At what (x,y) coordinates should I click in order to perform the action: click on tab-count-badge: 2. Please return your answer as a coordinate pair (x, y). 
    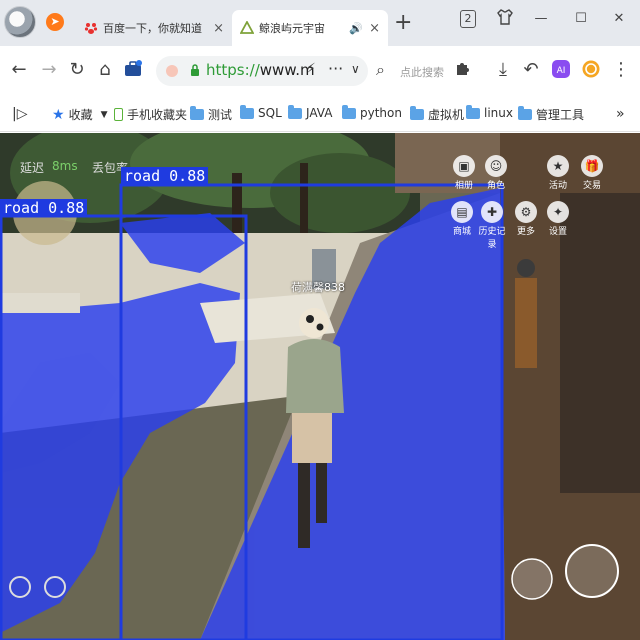
    Looking at the image, I should click on (468, 19).